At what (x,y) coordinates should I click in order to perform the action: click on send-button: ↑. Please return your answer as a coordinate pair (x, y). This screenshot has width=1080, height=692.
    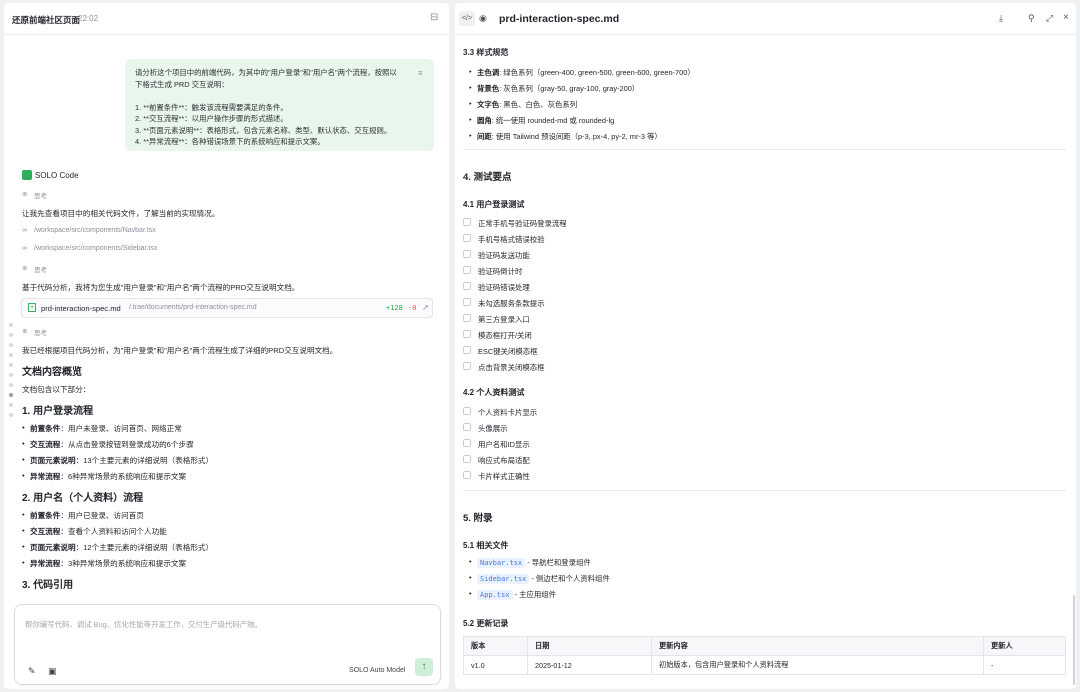
    Looking at the image, I should click on (424, 667).